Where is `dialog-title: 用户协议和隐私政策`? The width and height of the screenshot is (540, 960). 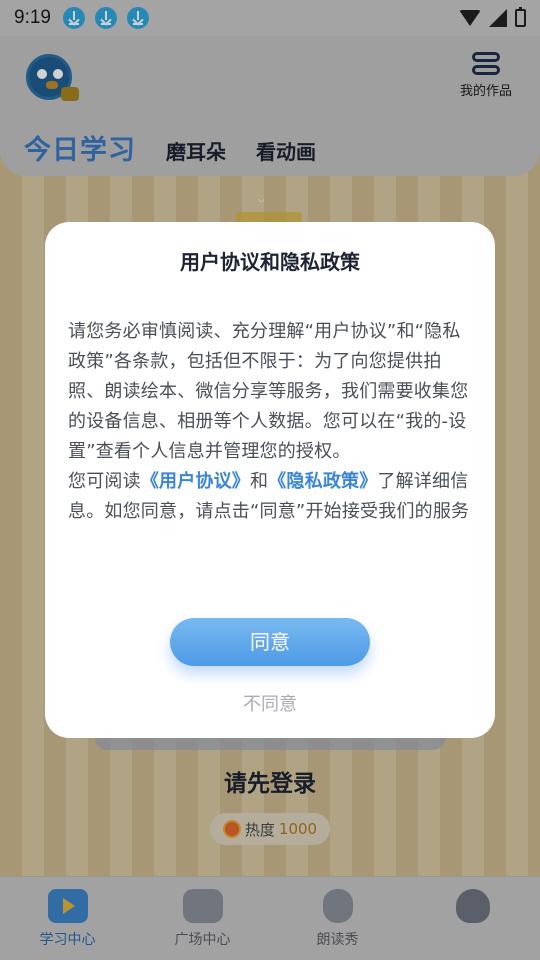 dialog-title: 用户协议和隐私政策 is located at coordinates (270, 262).